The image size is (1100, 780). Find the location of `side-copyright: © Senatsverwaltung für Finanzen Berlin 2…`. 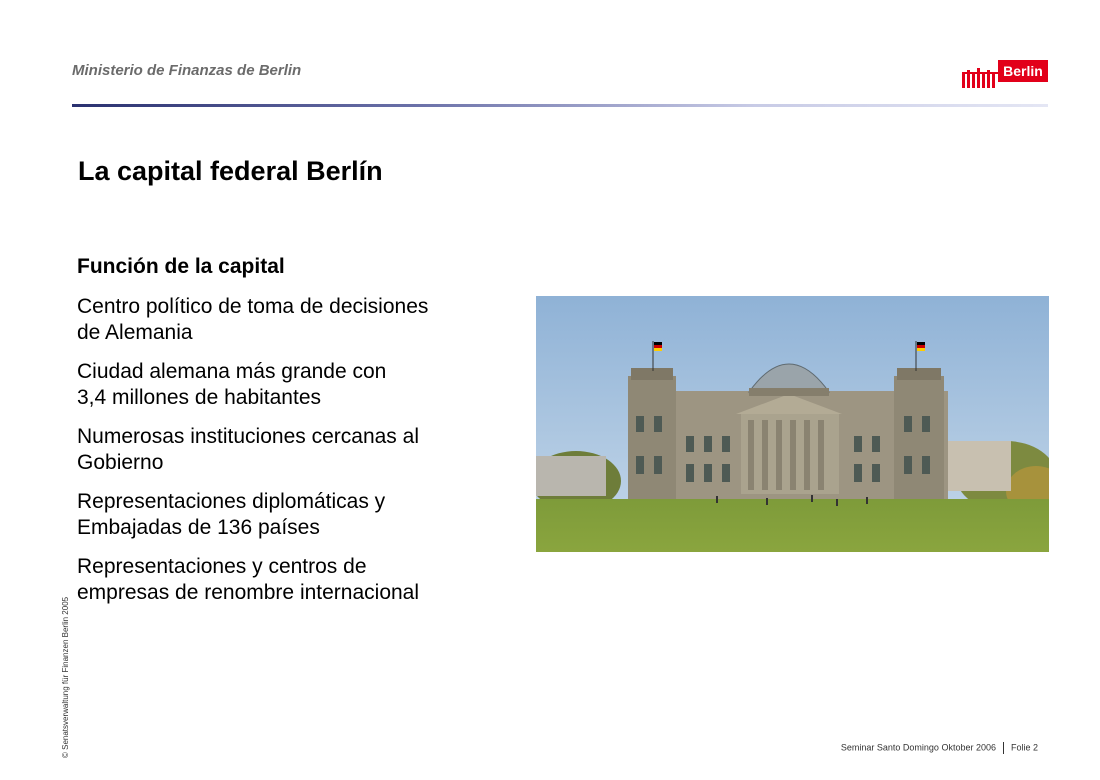

side-copyright: © Senatsverwaltung für Finanzen Berlin 2… is located at coordinates (65, 677).